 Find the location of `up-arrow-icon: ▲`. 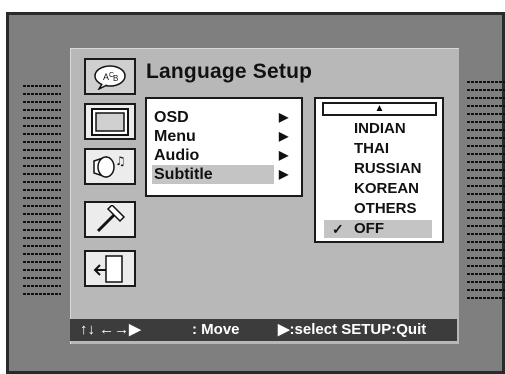

up-arrow-icon: ▲ is located at coordinates (379, 108).